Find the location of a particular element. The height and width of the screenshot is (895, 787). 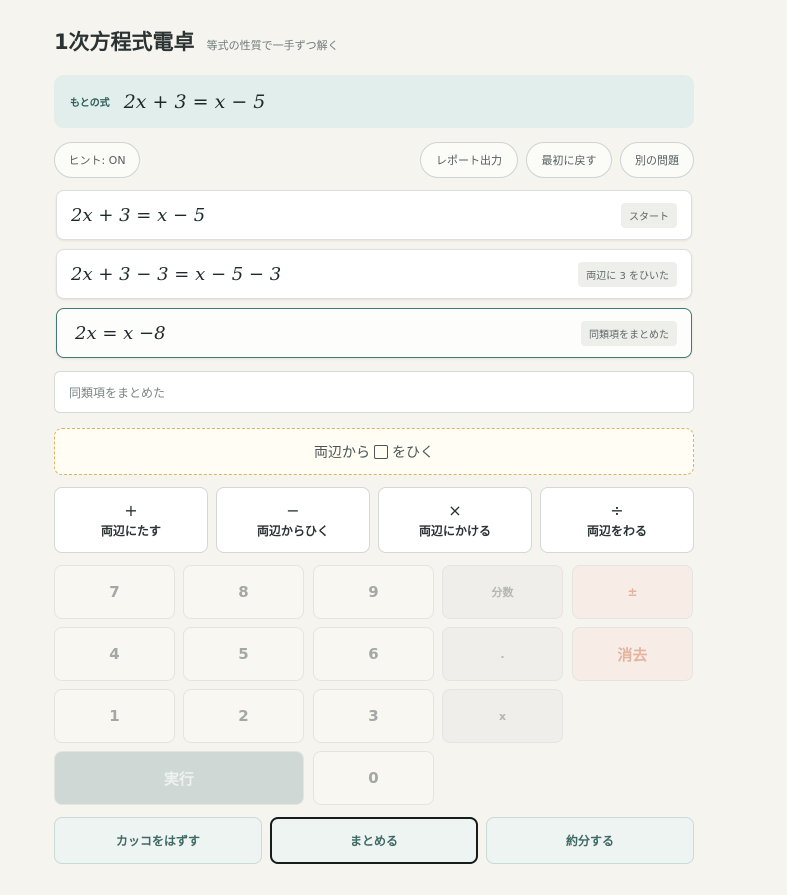

step-tag: 両辺に 3 をひいた is located at coordinates (627, 274).